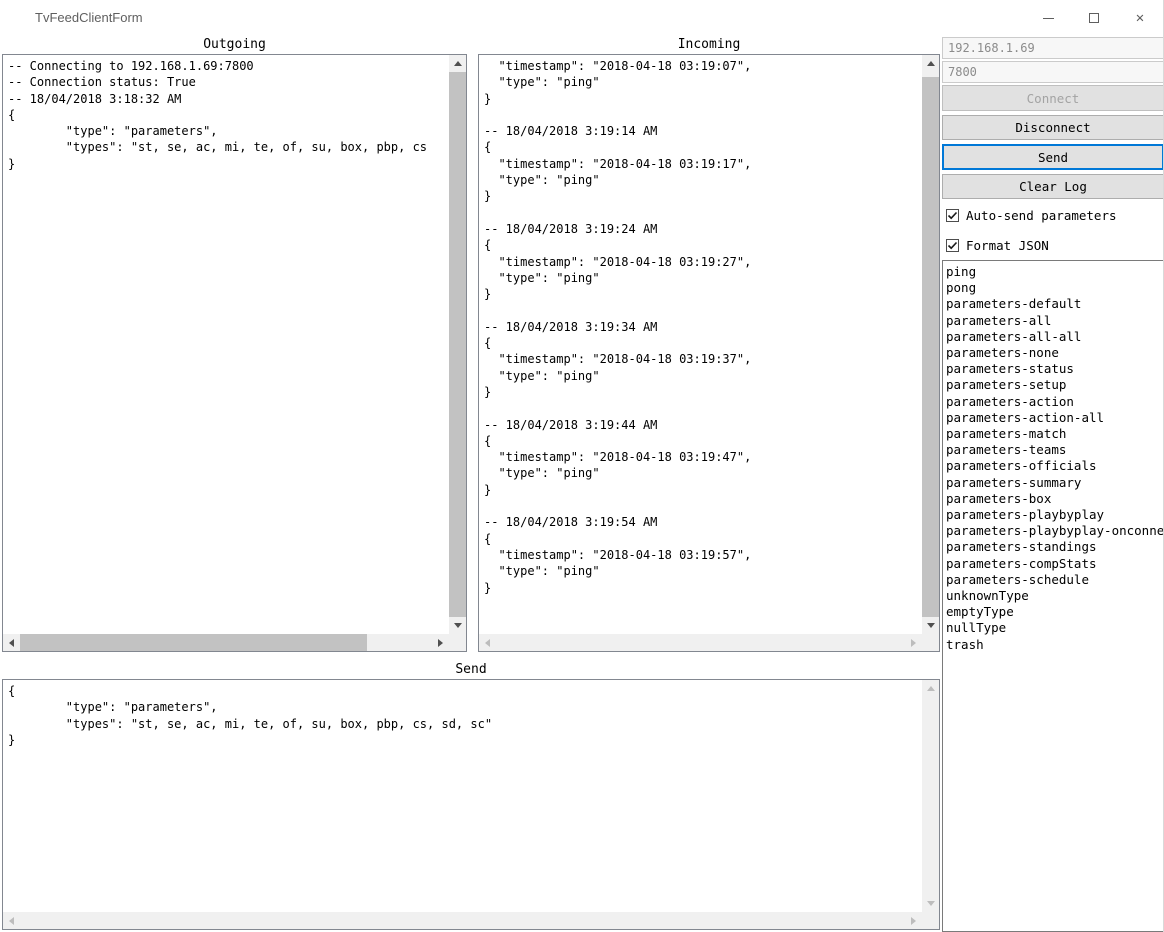  I want to click on send-horizontal-scrollbar, so click(462, 920).